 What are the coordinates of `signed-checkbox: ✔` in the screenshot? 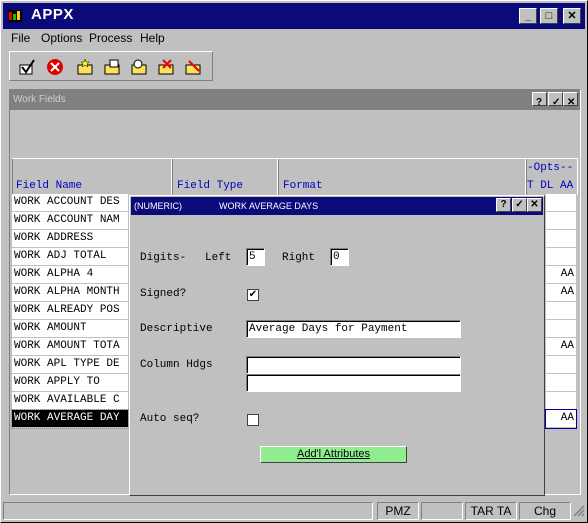 It's located at (253, 295).